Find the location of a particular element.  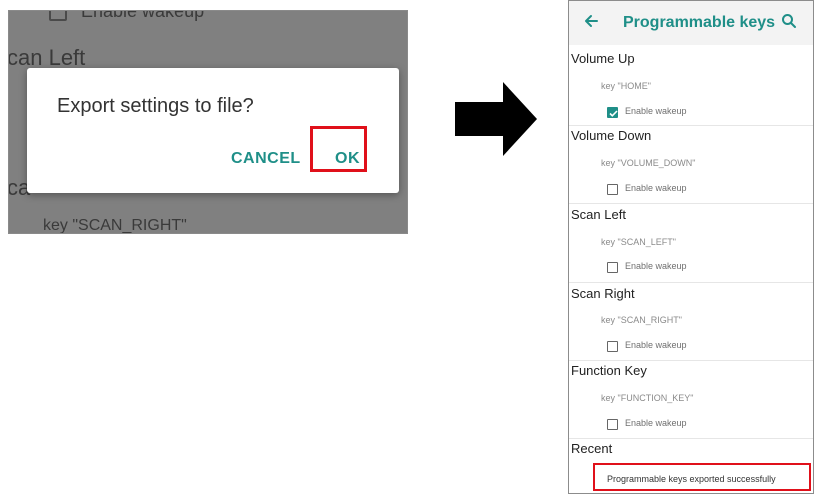

page-title: Programmable keys is located at coordinates (699, 22).